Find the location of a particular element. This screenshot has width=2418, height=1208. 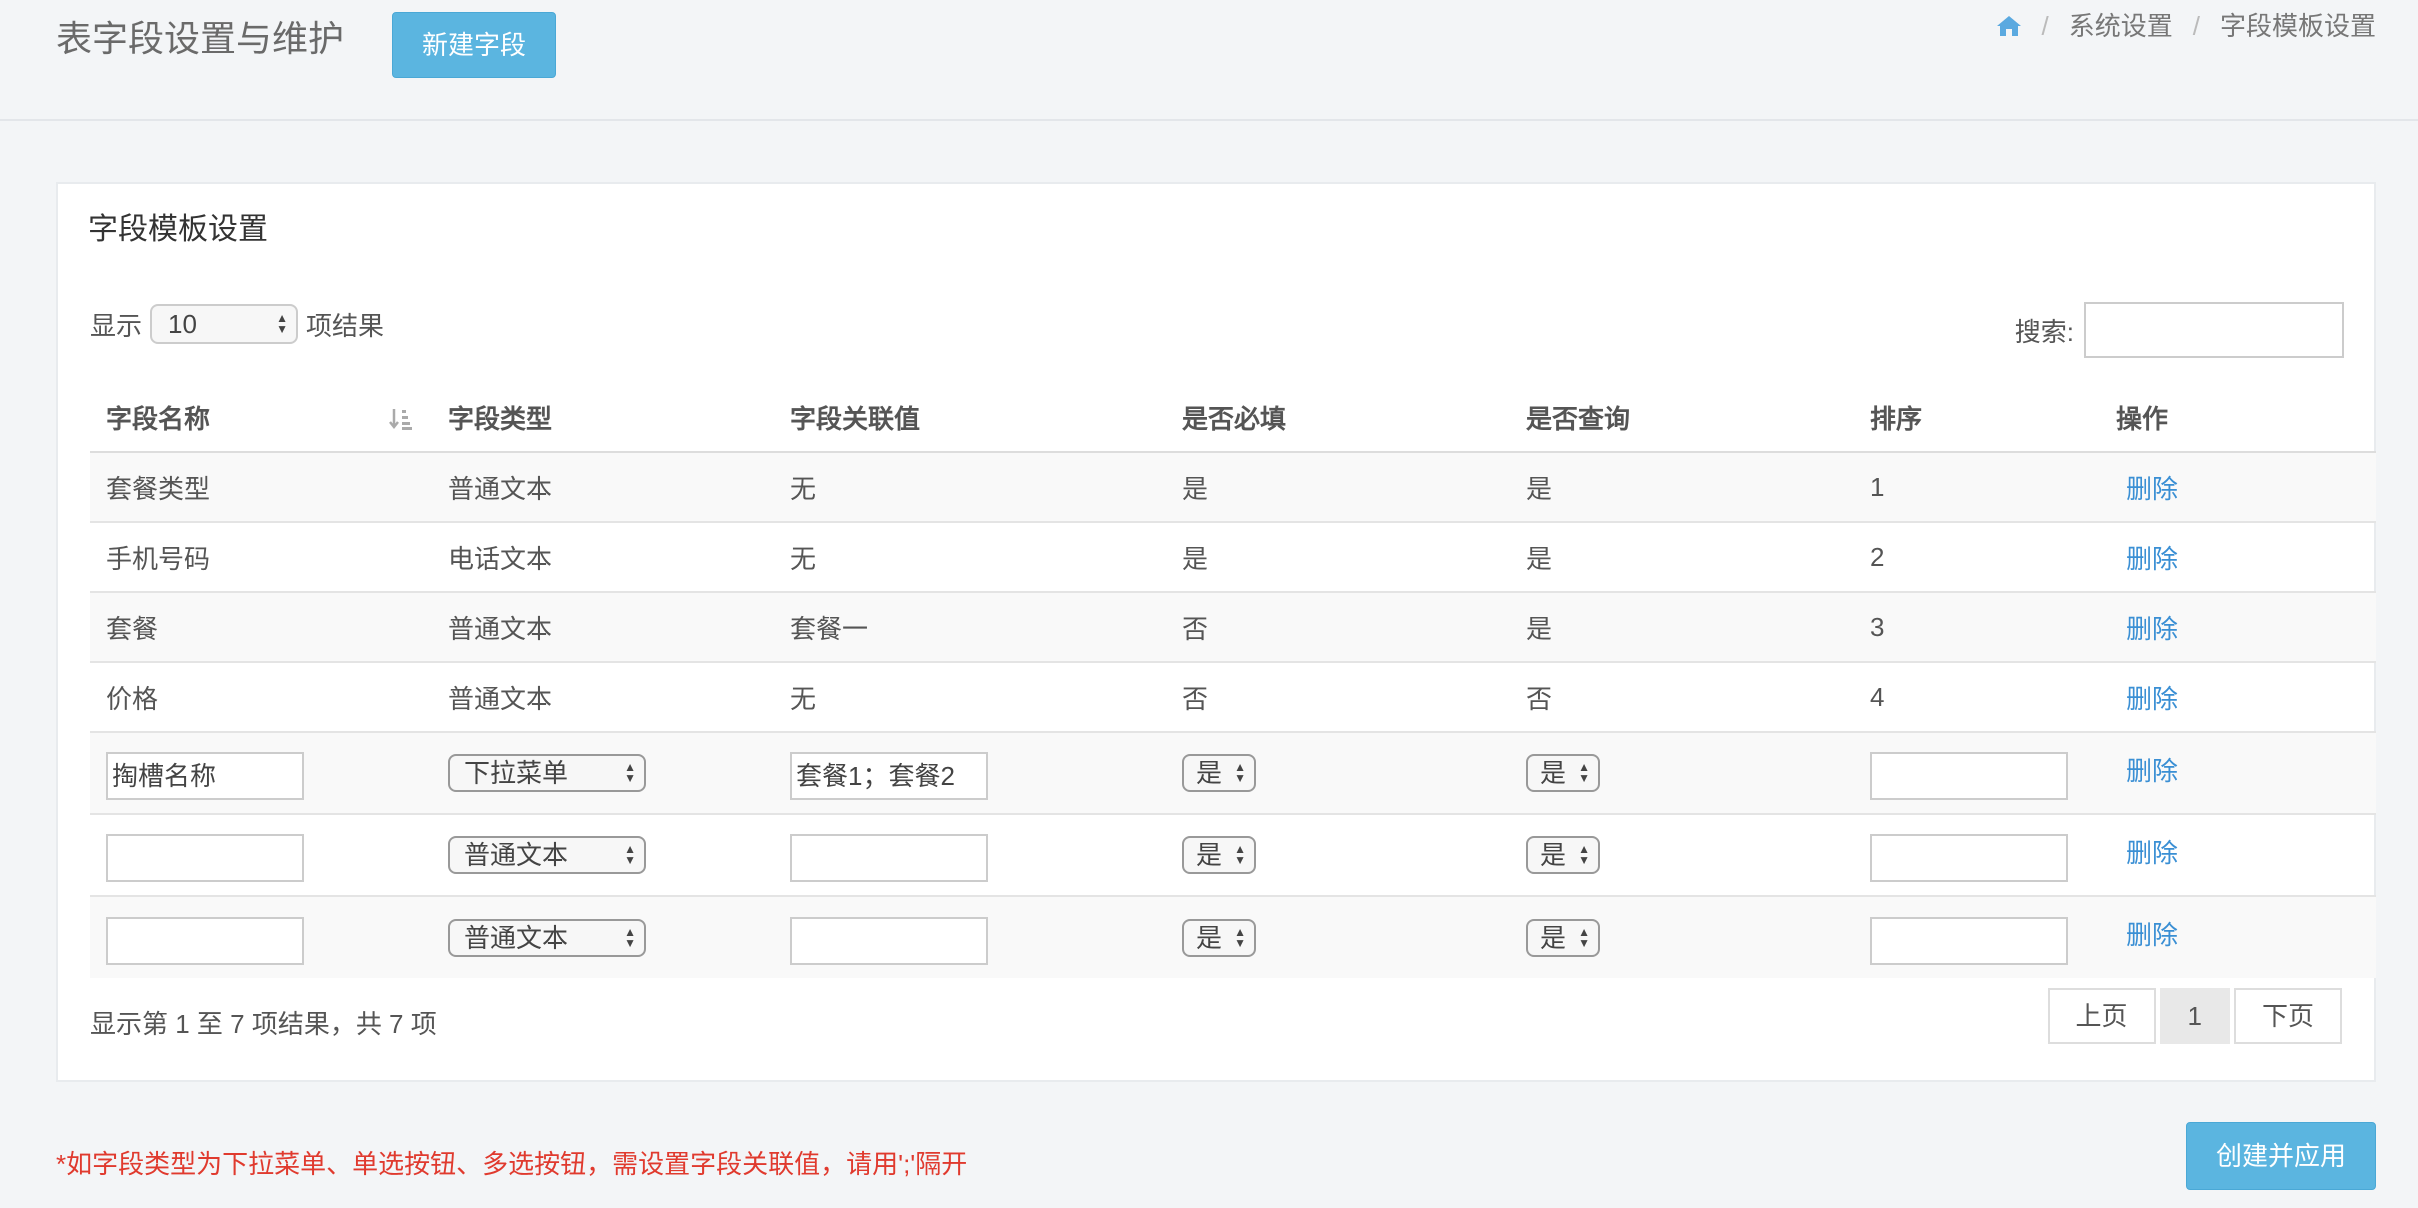

table-row: 套餐 普通文本 套餐一 否 是 3 删除 is located at coordinates (1233, 627).